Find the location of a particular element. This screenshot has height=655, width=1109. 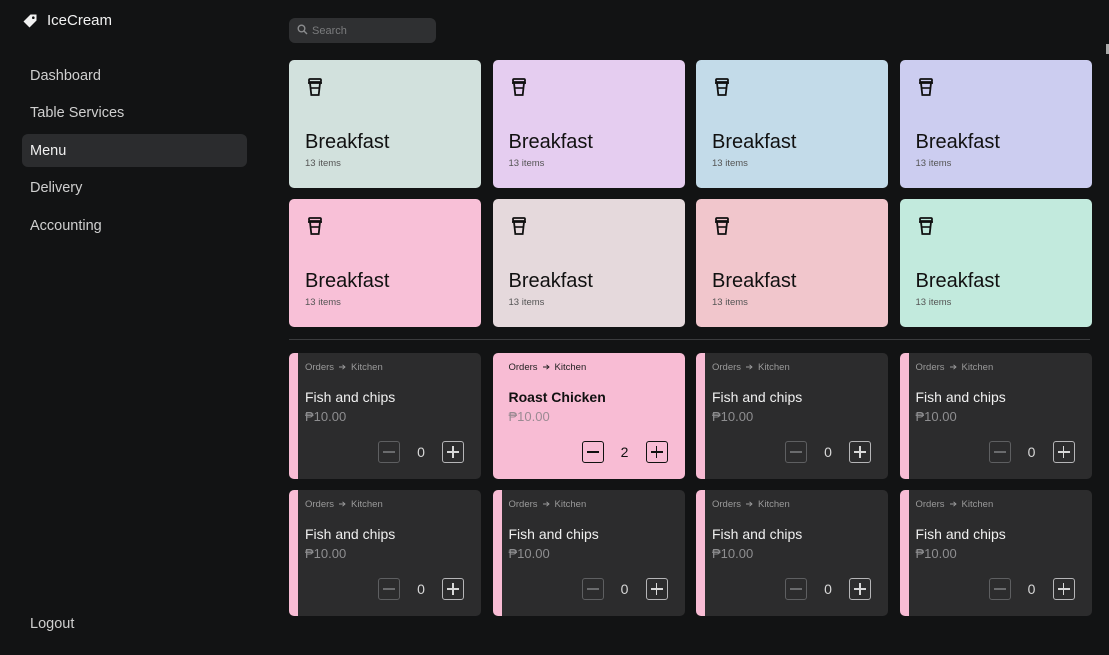

sidebar-item-label: Dashboard is located at coordinates (65, 75).